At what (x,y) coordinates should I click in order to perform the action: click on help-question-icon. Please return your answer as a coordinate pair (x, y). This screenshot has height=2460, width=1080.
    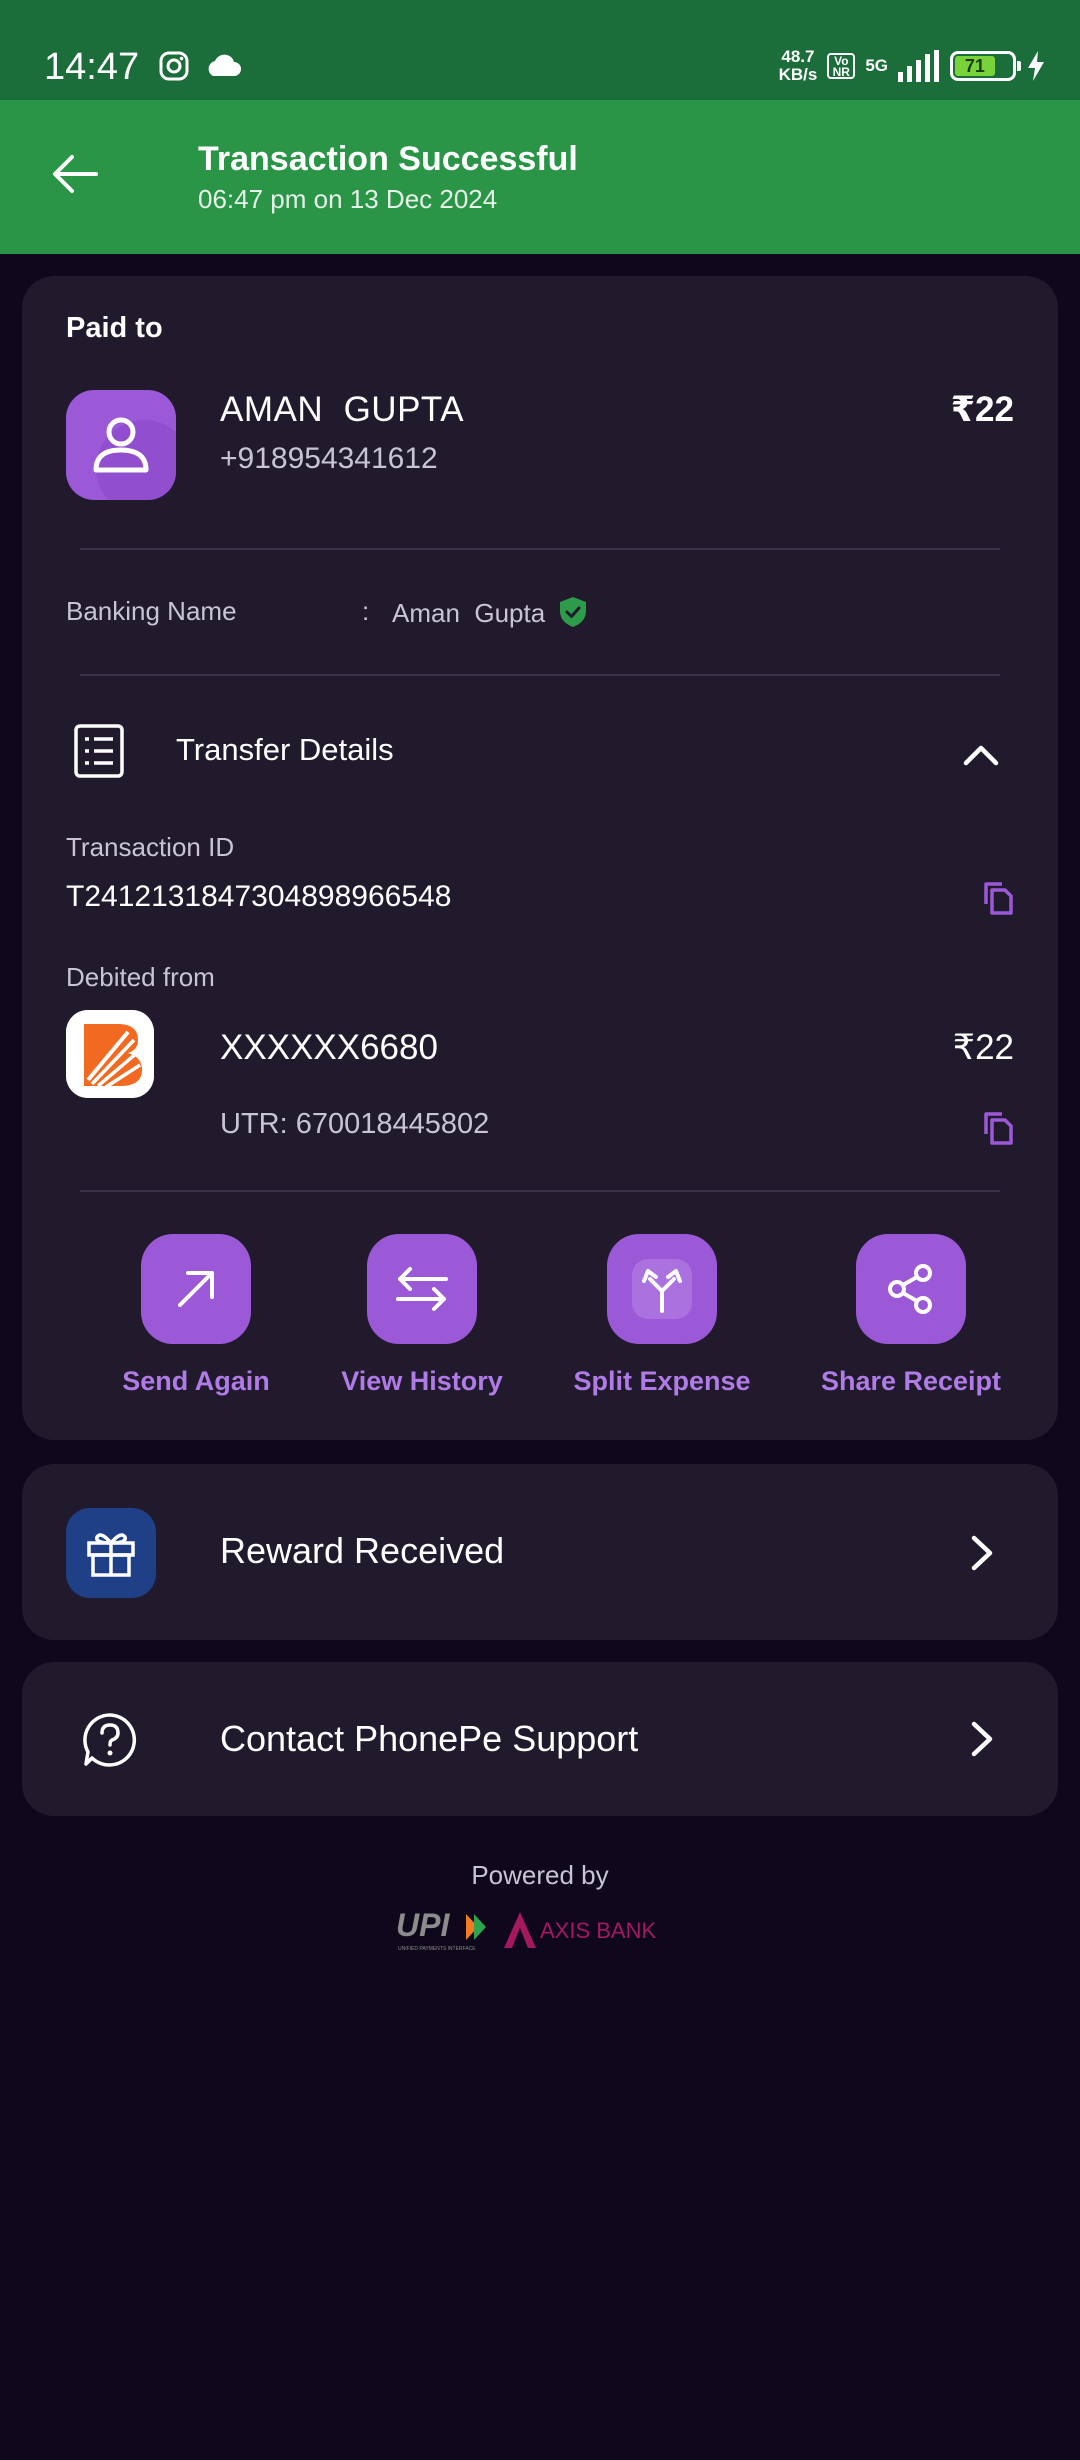
    Looking at the image, I should click on (110, 1740).